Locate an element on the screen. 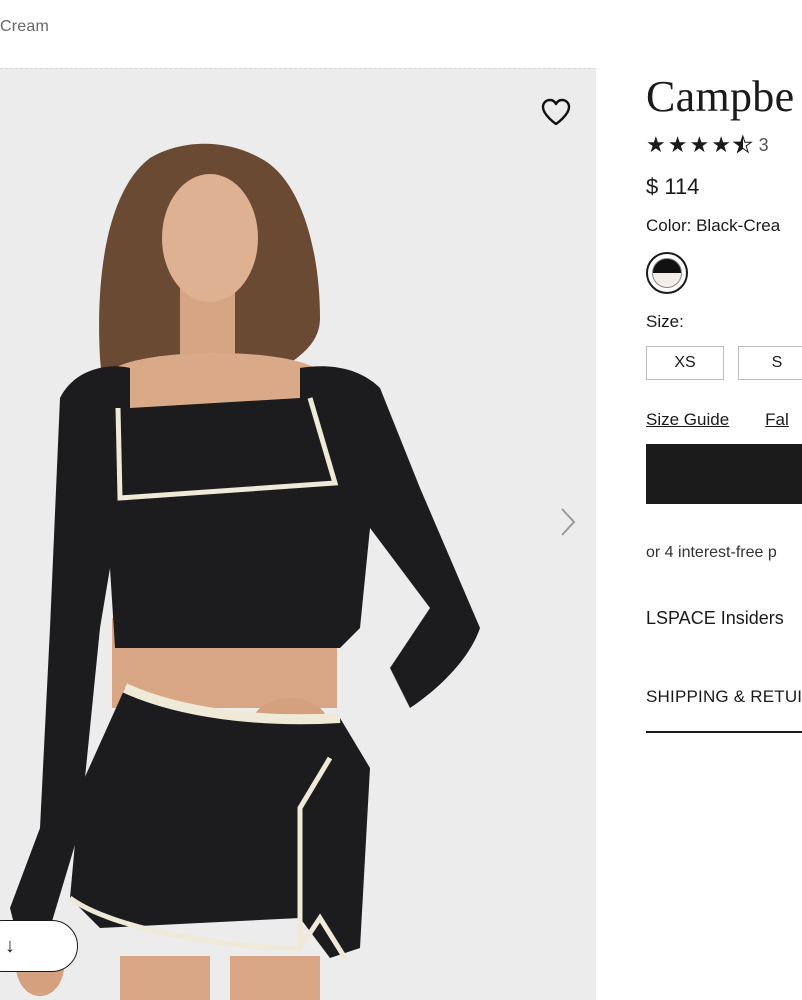 The image size is (802, 1000). installments-text: or 4 interest-free p is located at coordinates (711, 552).